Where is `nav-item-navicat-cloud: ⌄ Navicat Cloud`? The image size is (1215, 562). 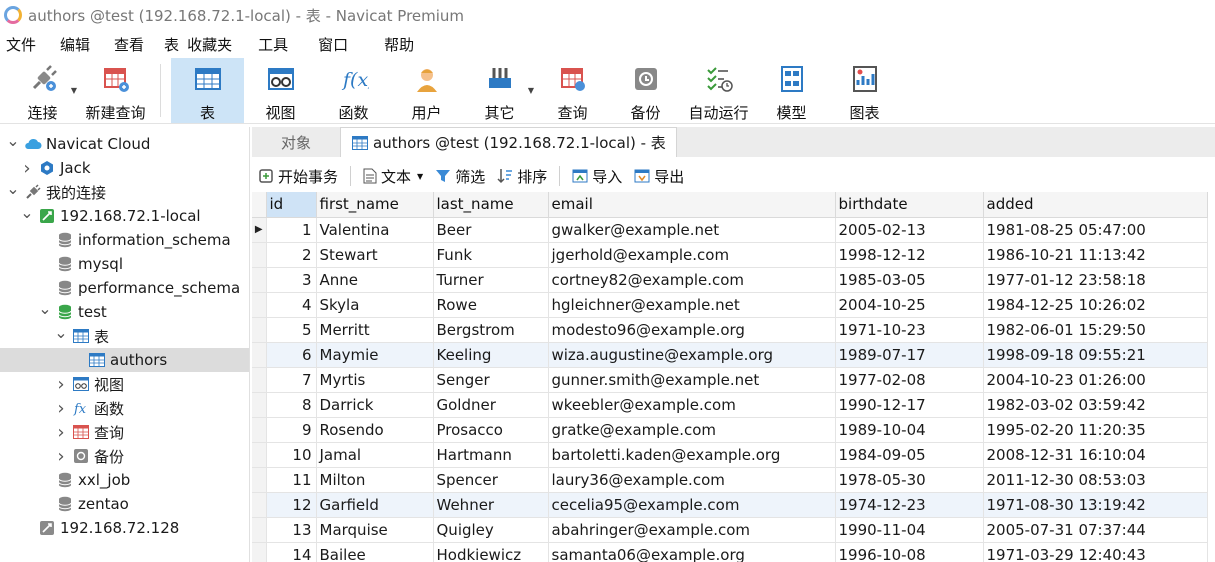 nav-item-navicat-cloud: ⌄ Navicat Cloud is located at coordinates (124, 143).